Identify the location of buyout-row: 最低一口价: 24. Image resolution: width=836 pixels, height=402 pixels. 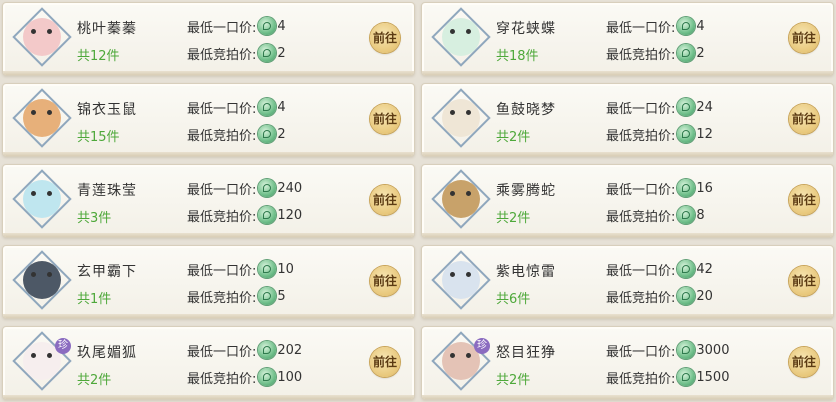
(659, 107).